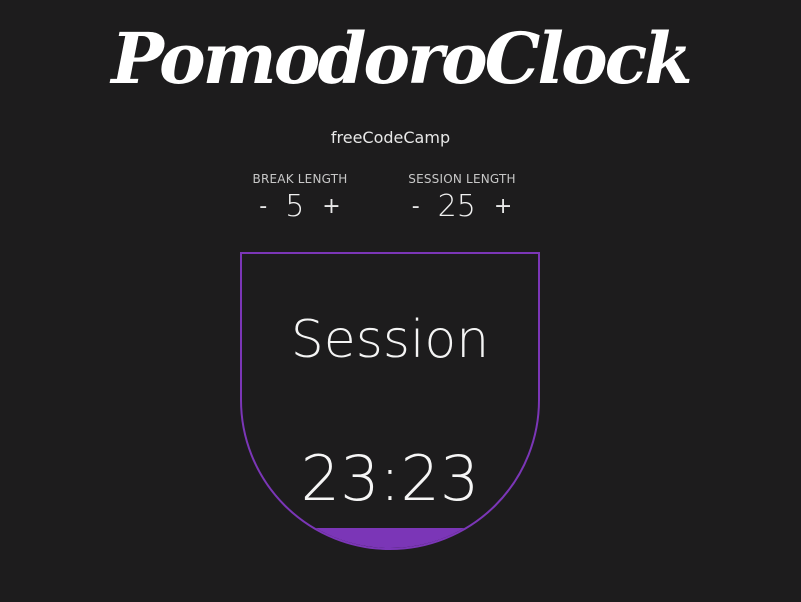 Image resolution: width=801 pixels, height=602 pixels. Describe the element at coordinates (390, 340) in the screenshot. I see `timer-mode-label: Session` at that location.